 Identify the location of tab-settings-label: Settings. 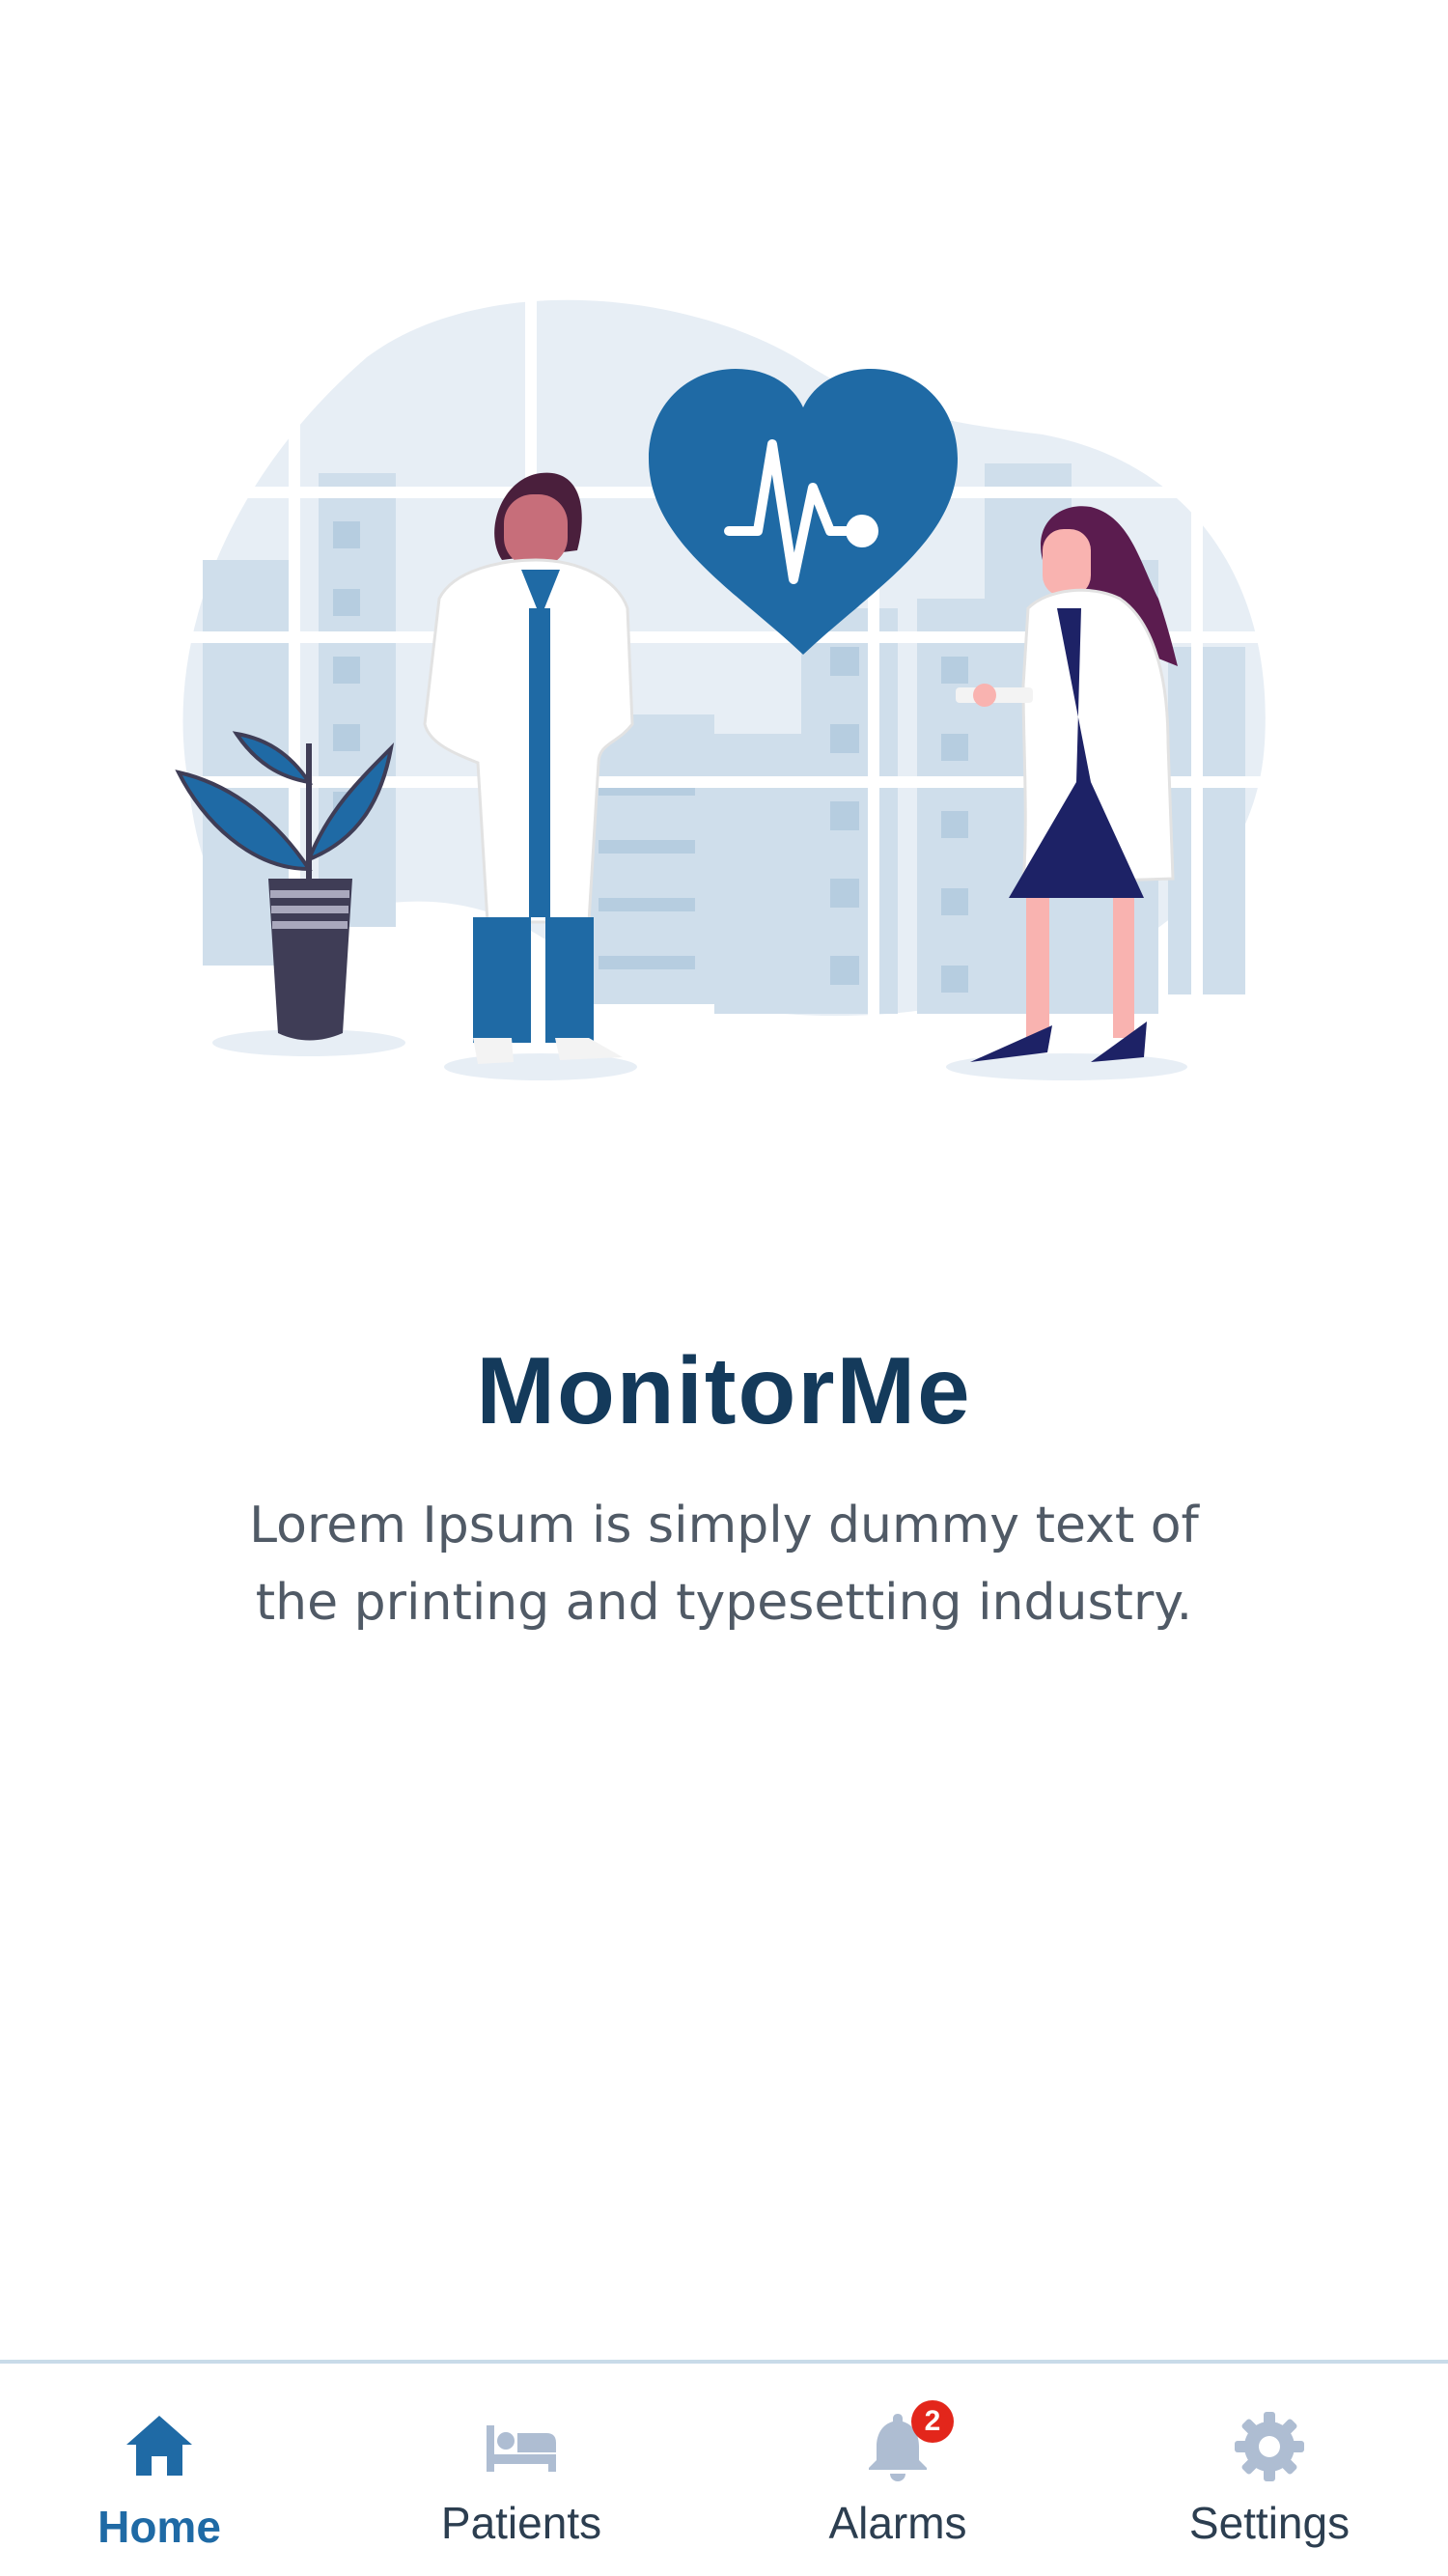
(1269, 2523).